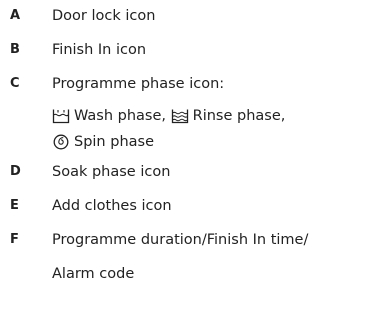 The width and height of the screenshot is (379, 319). Describe the element at coordinates (239, 116) in the screenshot. I see `phase-label: Rinse phase,` at that location.